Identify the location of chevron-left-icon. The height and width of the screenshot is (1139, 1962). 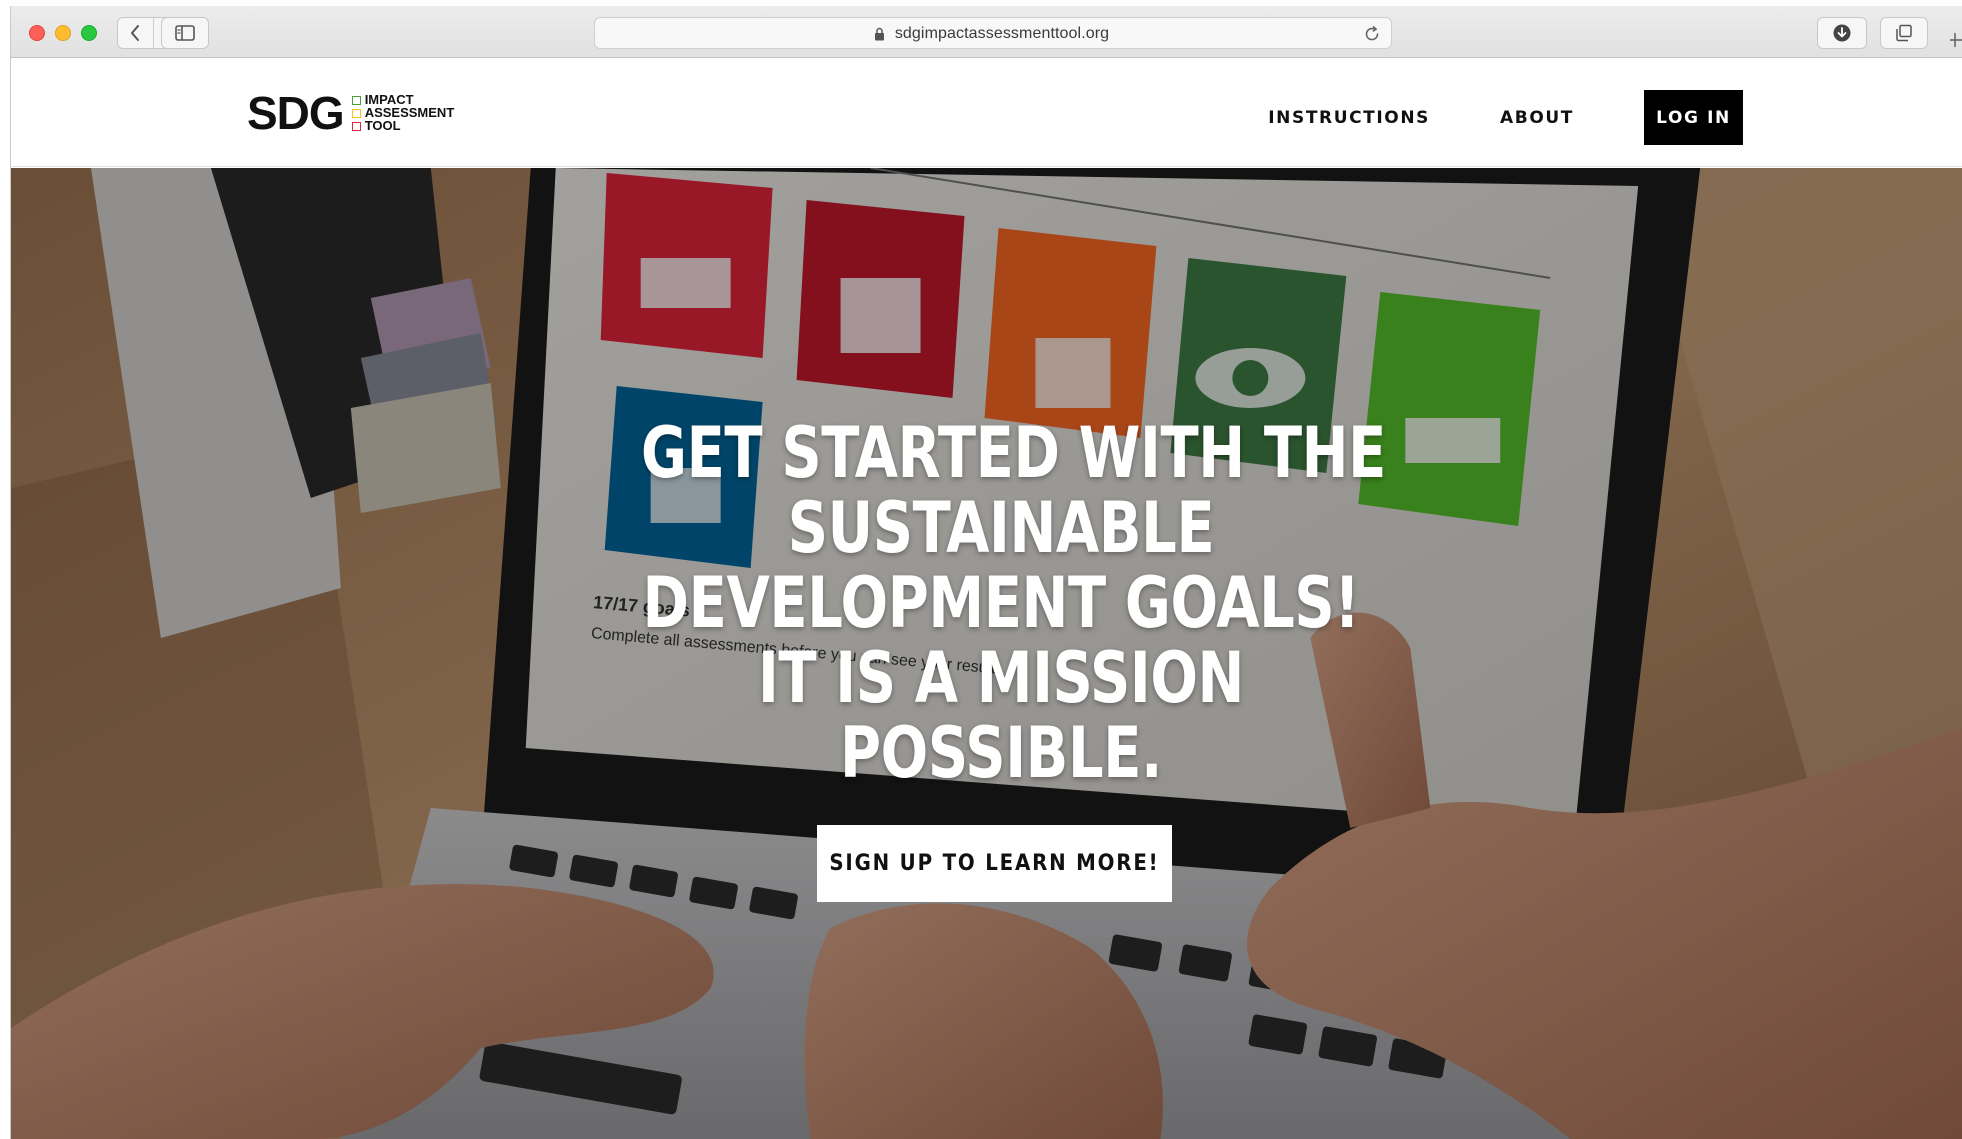
(135, 33).